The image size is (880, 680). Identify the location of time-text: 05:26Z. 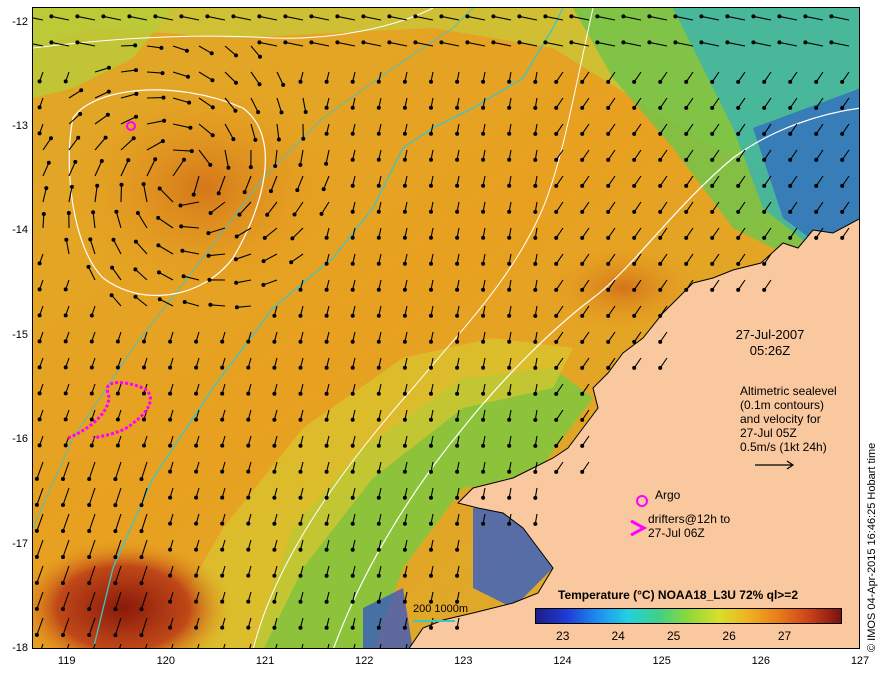
(770, 350).